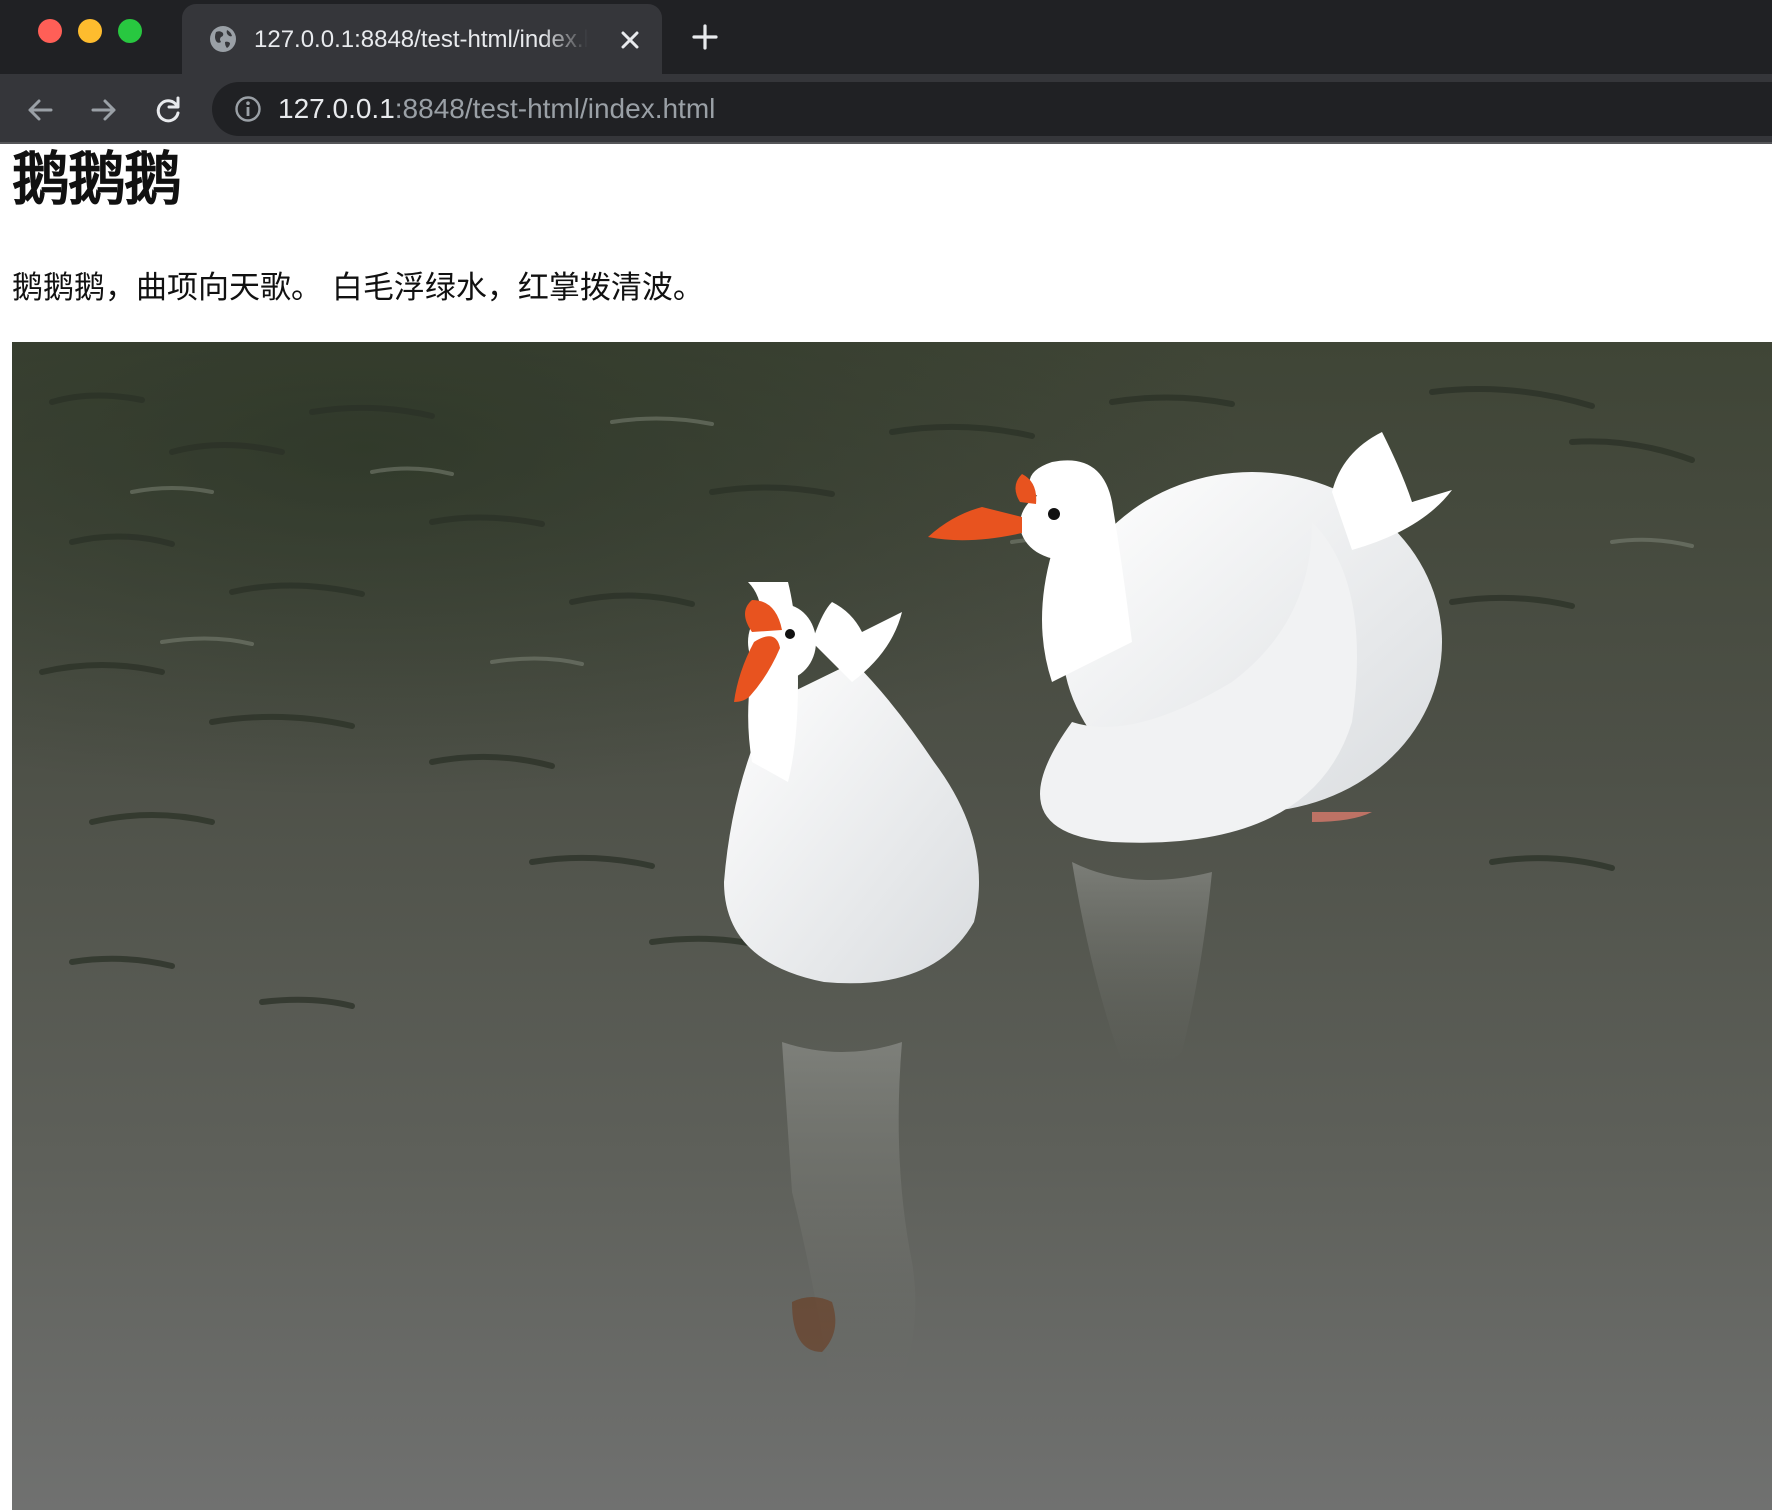  Describe the element at coordinates (705, 37) in the screenshot. I see `new-tab-plus-icon` at that location.